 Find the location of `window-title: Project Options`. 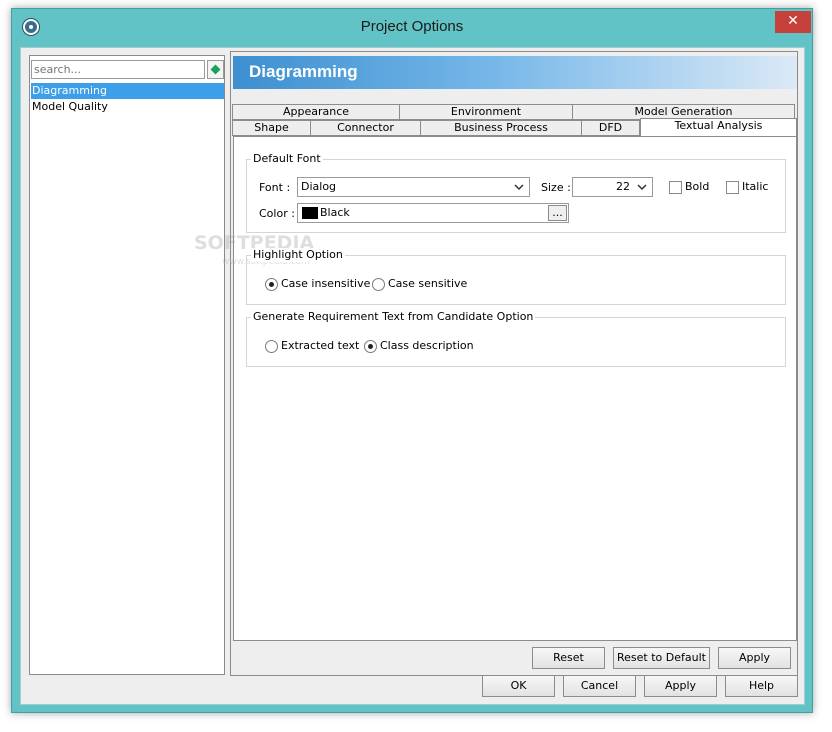

window-title: Project Options is located at coordinates (412, 26).